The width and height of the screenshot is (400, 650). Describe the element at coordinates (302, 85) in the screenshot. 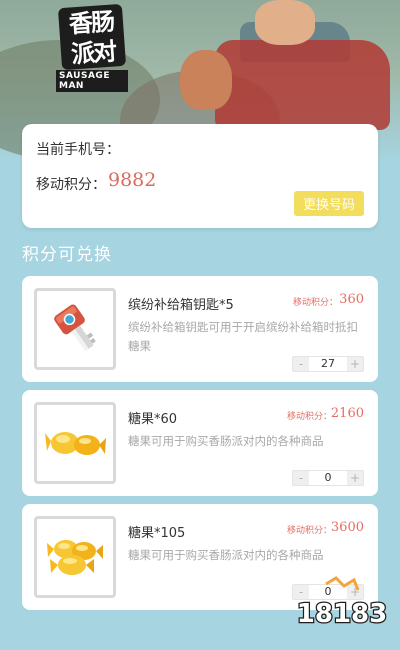

I see `car-illustration` at that location.